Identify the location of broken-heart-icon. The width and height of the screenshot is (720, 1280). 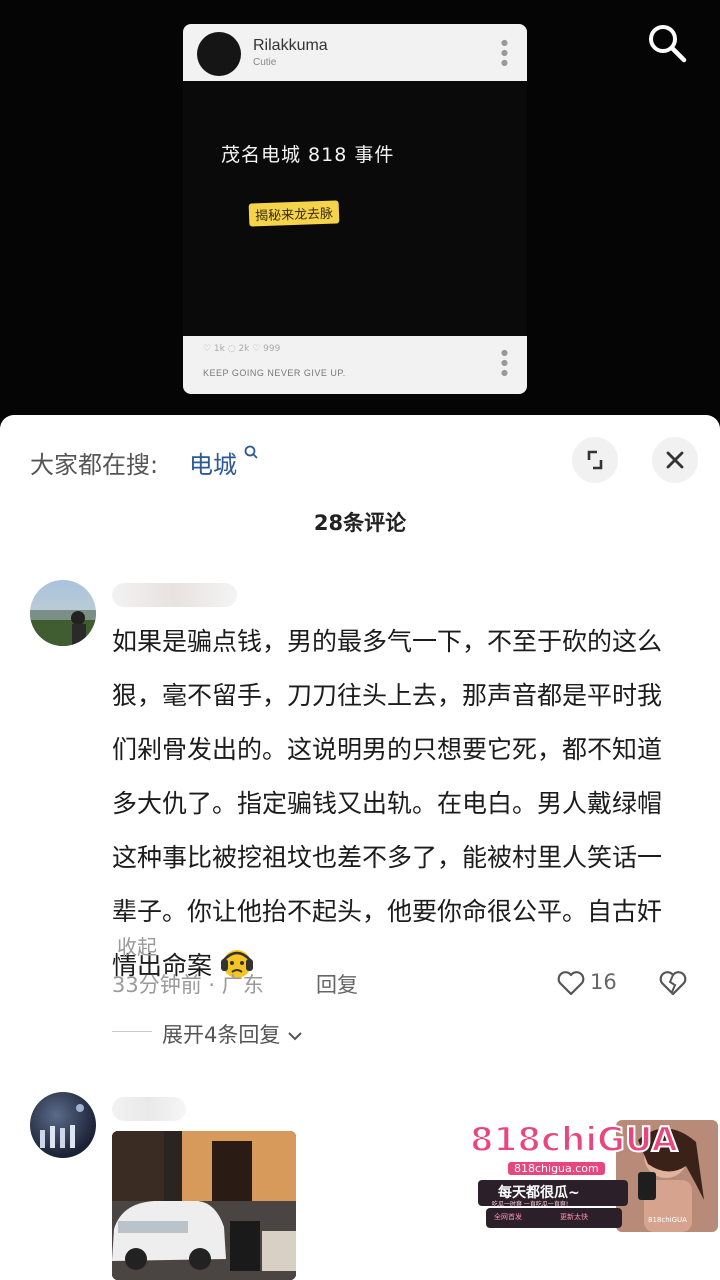
(673, 983).